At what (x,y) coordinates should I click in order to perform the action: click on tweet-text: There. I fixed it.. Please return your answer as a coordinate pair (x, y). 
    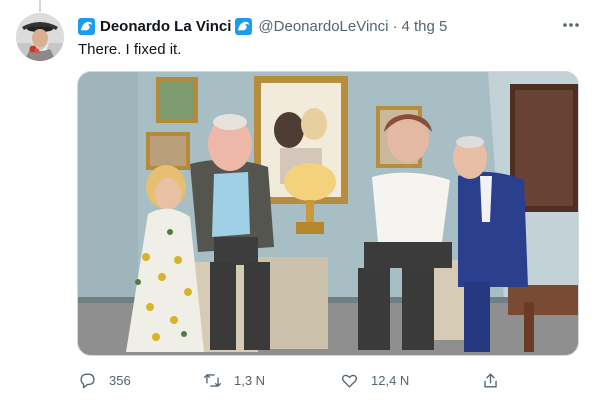
    Looking at the image, I should click on (130, 49).